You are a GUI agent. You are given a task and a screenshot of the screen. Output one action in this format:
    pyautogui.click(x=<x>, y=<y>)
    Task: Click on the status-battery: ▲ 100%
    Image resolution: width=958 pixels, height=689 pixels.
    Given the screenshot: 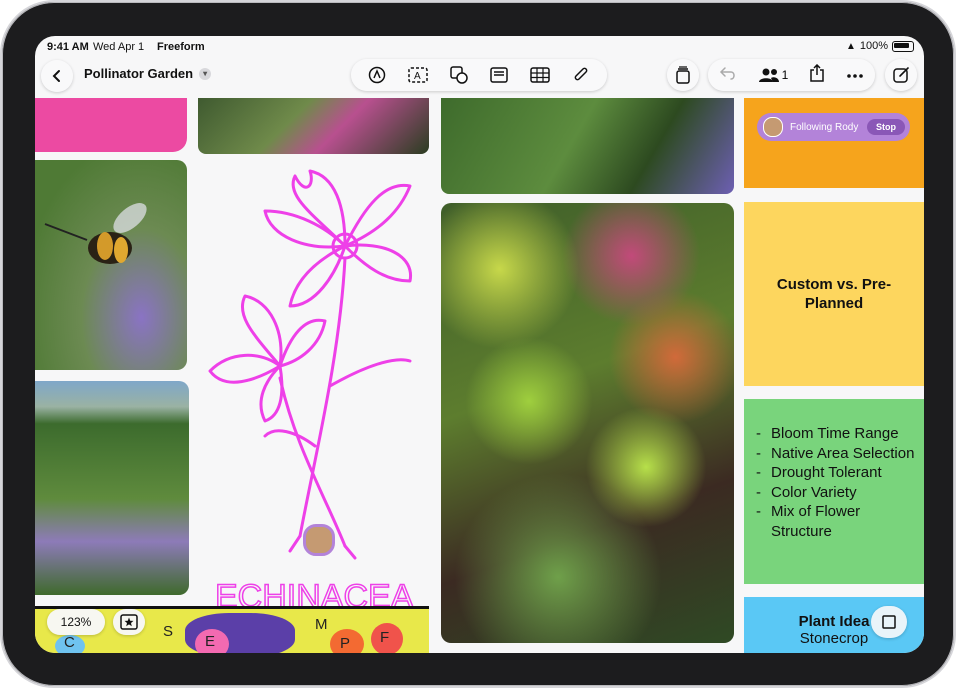 What is the action you would take?
    pyautogui.click(x=880, y=46)
    